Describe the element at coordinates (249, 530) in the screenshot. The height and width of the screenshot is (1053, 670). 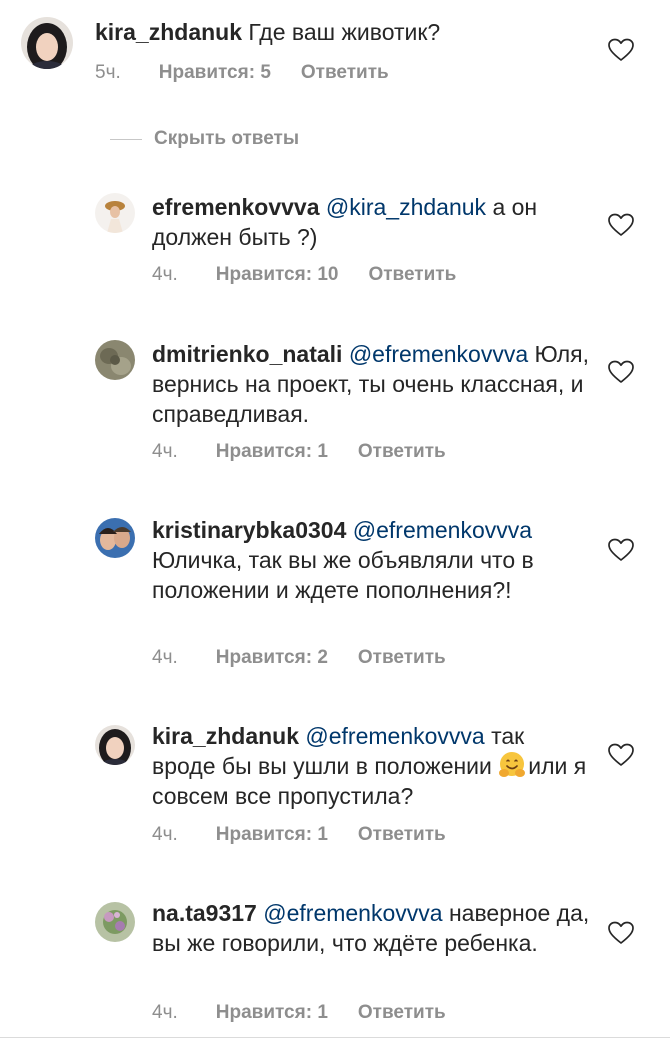
I see `comment-username: kristinarybka0304` at that location.